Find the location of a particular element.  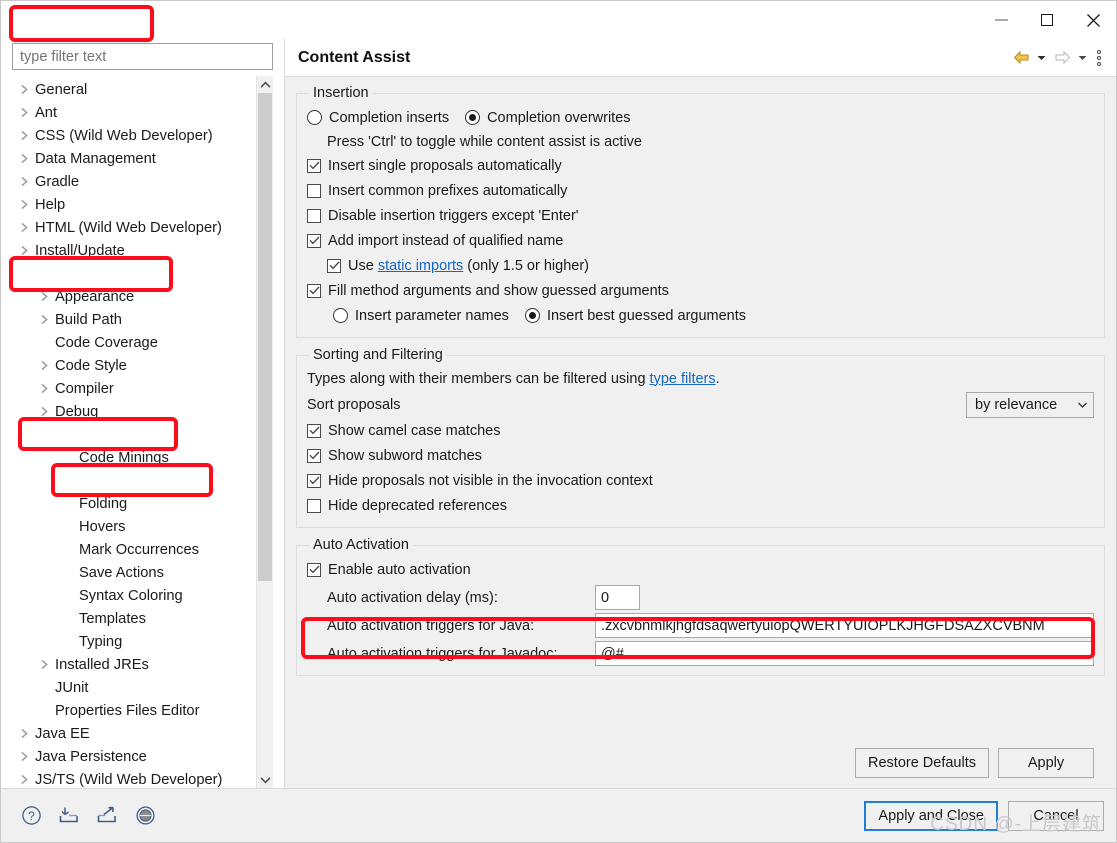

search-input is located at coordinates (142, 56).